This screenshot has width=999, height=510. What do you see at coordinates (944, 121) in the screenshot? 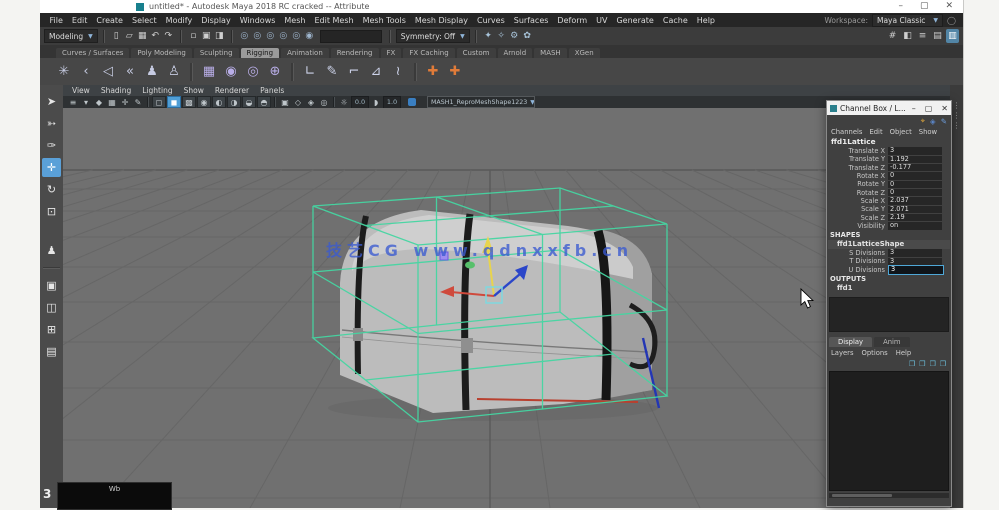
I see `manip-fast-icon: ✎` at bounding box center [944, 121].